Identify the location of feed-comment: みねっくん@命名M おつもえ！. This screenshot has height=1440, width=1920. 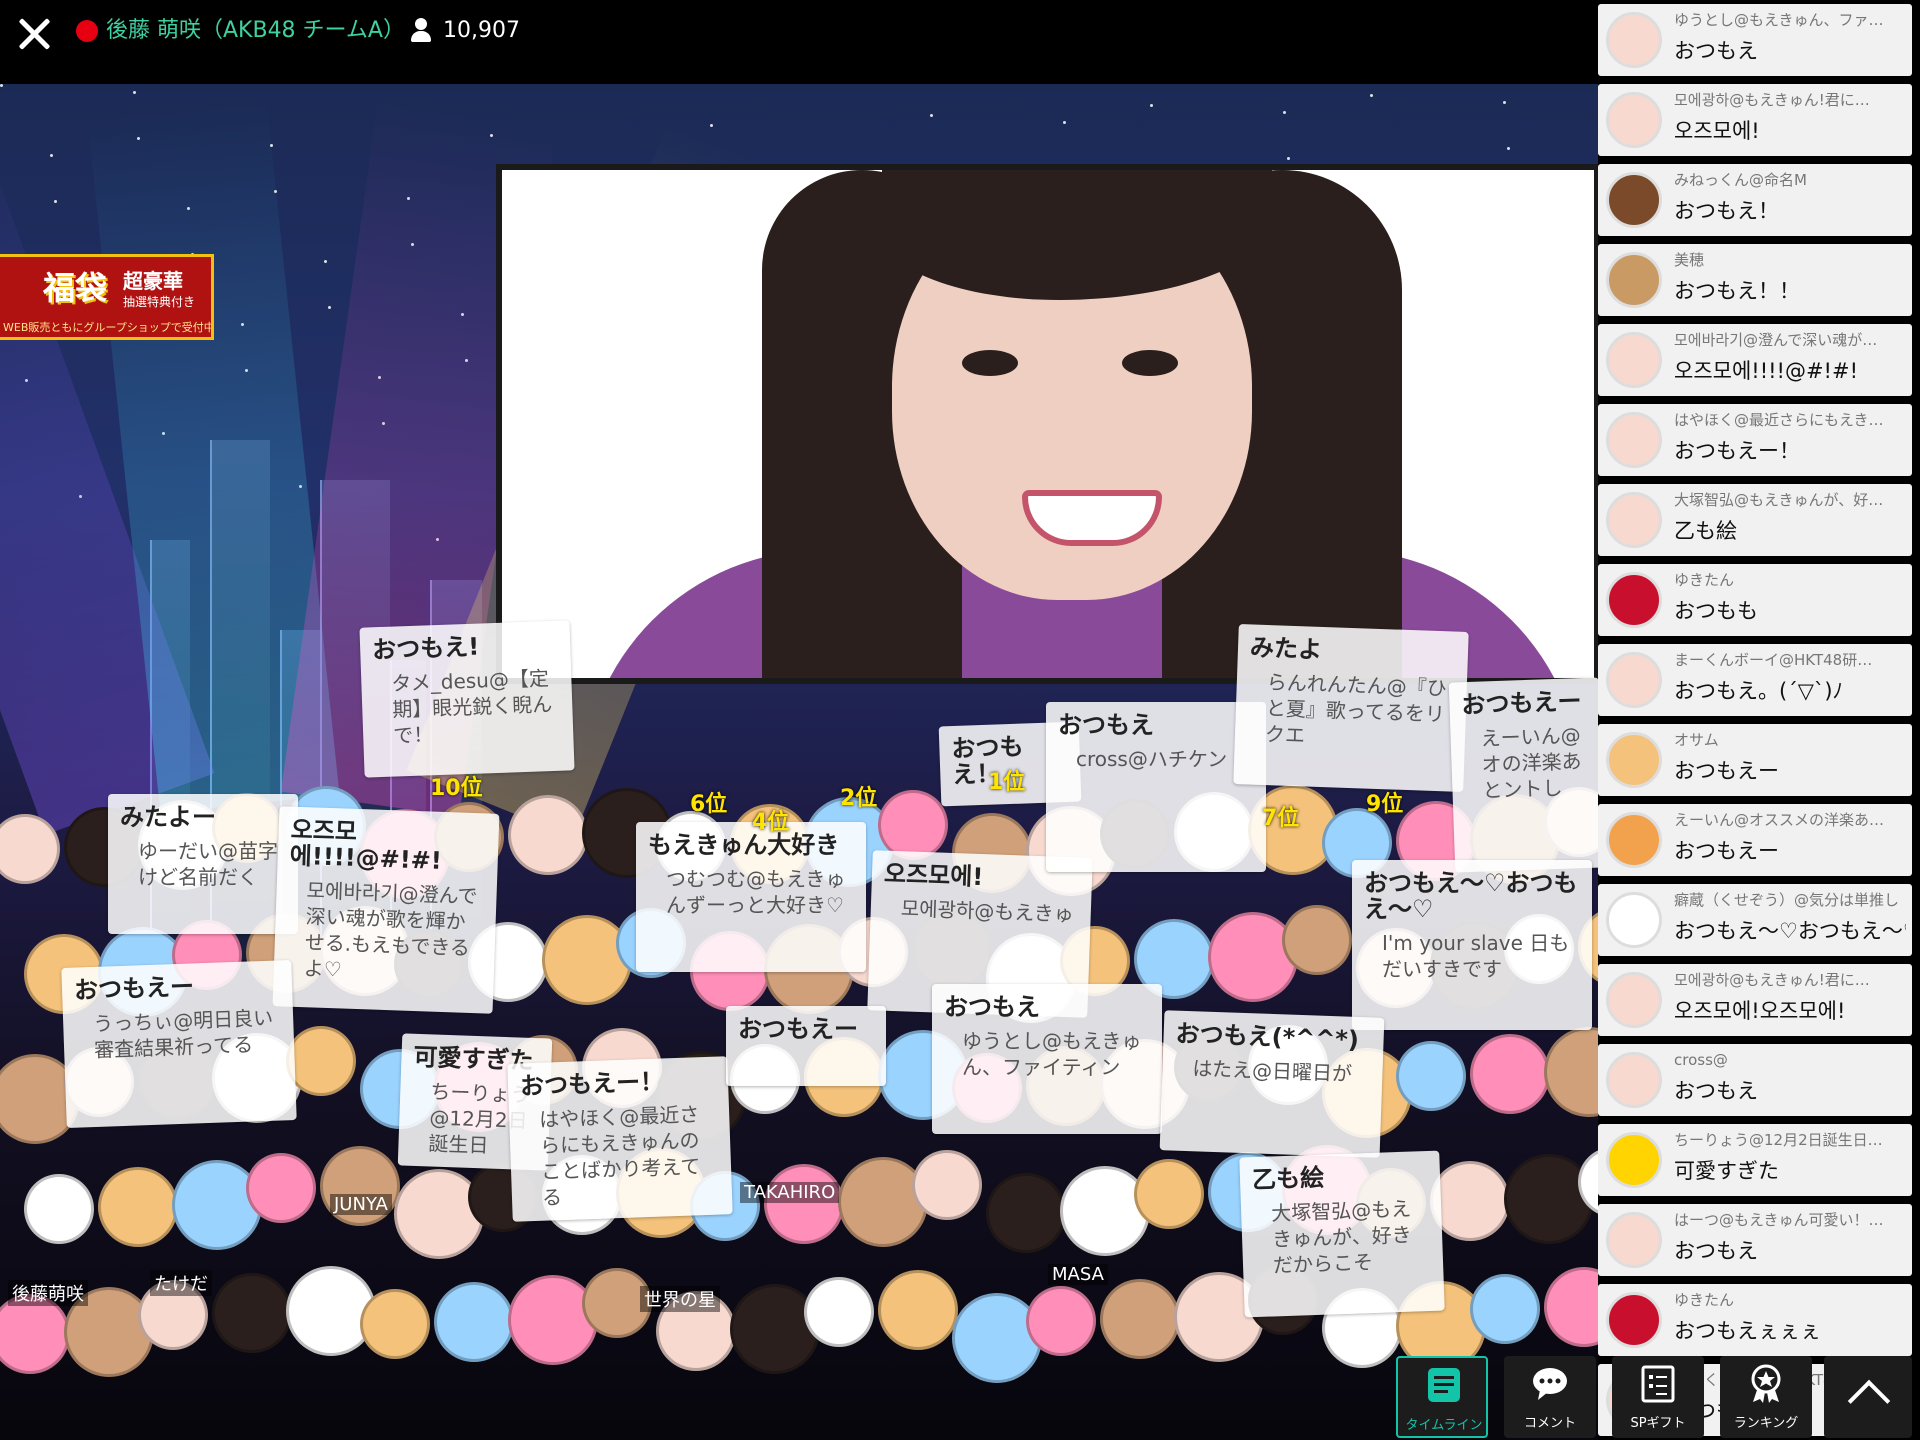
(1755, 200).